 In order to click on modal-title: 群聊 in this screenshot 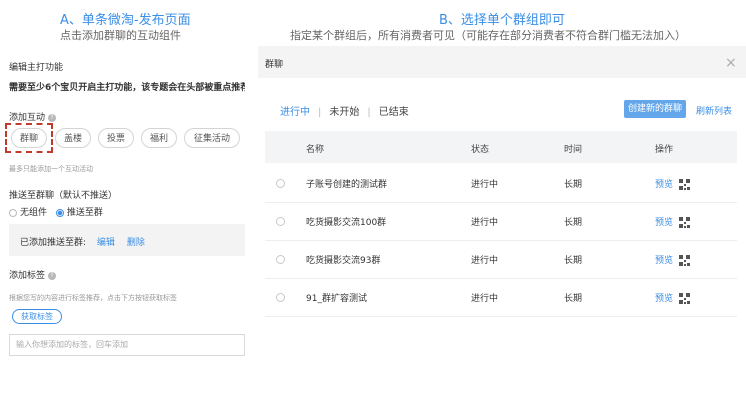, I will do `click(274, 65)`.